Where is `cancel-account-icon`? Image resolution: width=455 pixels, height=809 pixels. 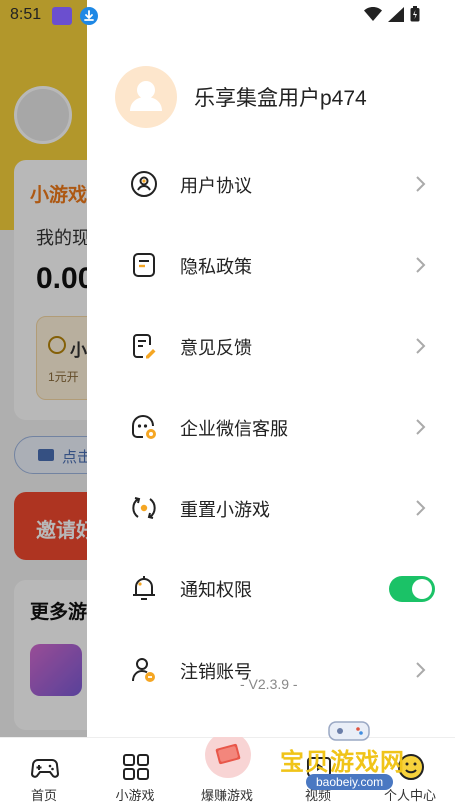 cancel-account-icon is located at coordinates (144, 670).